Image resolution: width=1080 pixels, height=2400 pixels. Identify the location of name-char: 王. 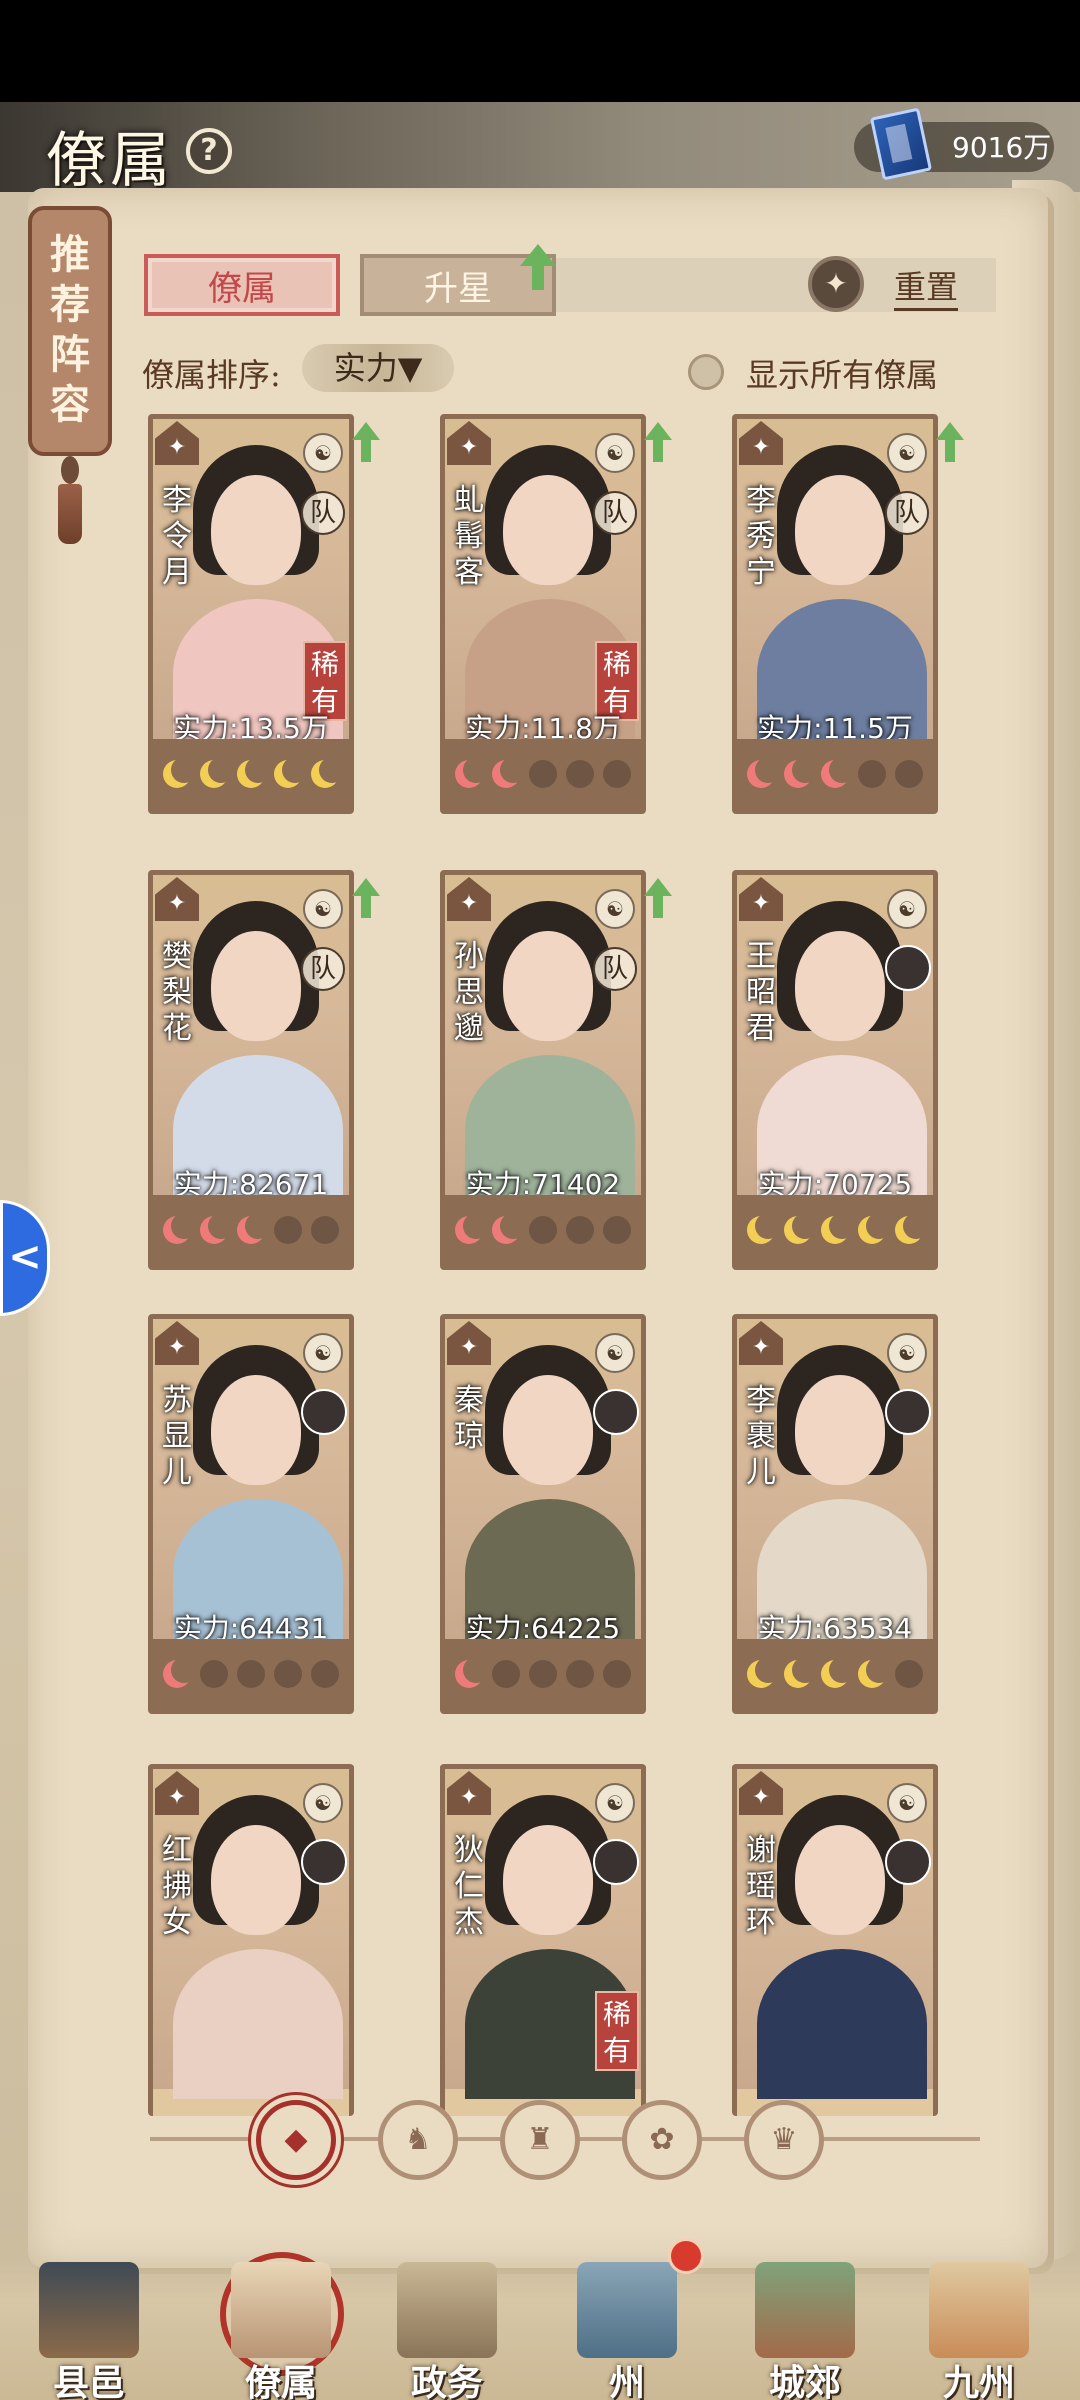
(761, 956).